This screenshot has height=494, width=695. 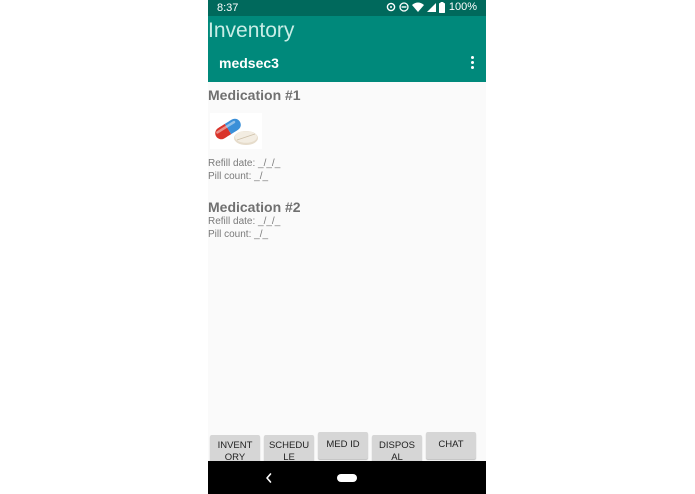 What do you see at coordinates (343, 445) in the screenshot?
I see `med-id-button: MED ID` at bounding box center [343, 445].